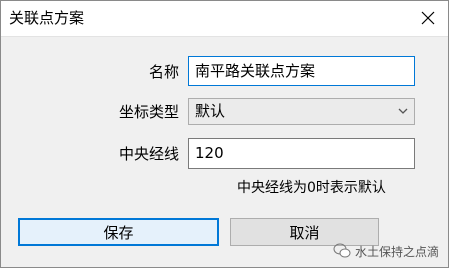  What do you see at coordinates (210, 111) in the screenshot?
I see `coordinate-type-value: 默认` at bounding box center [210, 111].